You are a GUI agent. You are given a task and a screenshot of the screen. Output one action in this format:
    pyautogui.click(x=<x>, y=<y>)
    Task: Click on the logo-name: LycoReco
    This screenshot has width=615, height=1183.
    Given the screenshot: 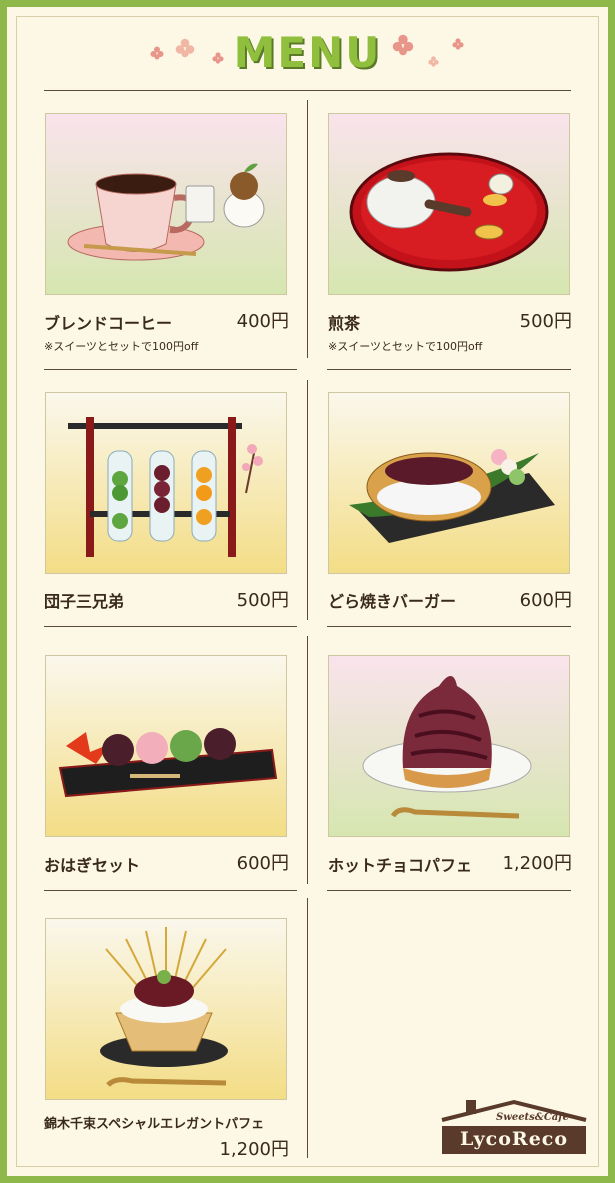 What is the action you would take?
    pyautogui.click(x=514, y=1139)
    